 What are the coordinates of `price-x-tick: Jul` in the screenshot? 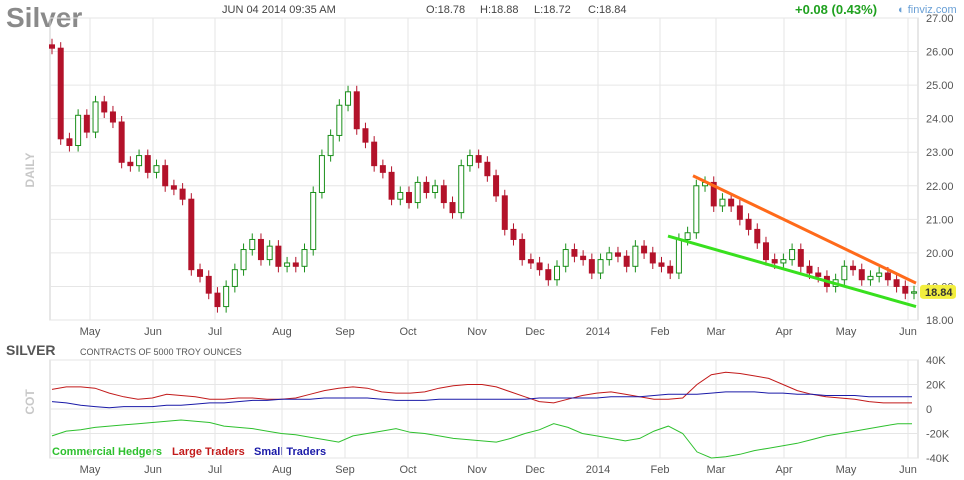 It's located at (215, 332).